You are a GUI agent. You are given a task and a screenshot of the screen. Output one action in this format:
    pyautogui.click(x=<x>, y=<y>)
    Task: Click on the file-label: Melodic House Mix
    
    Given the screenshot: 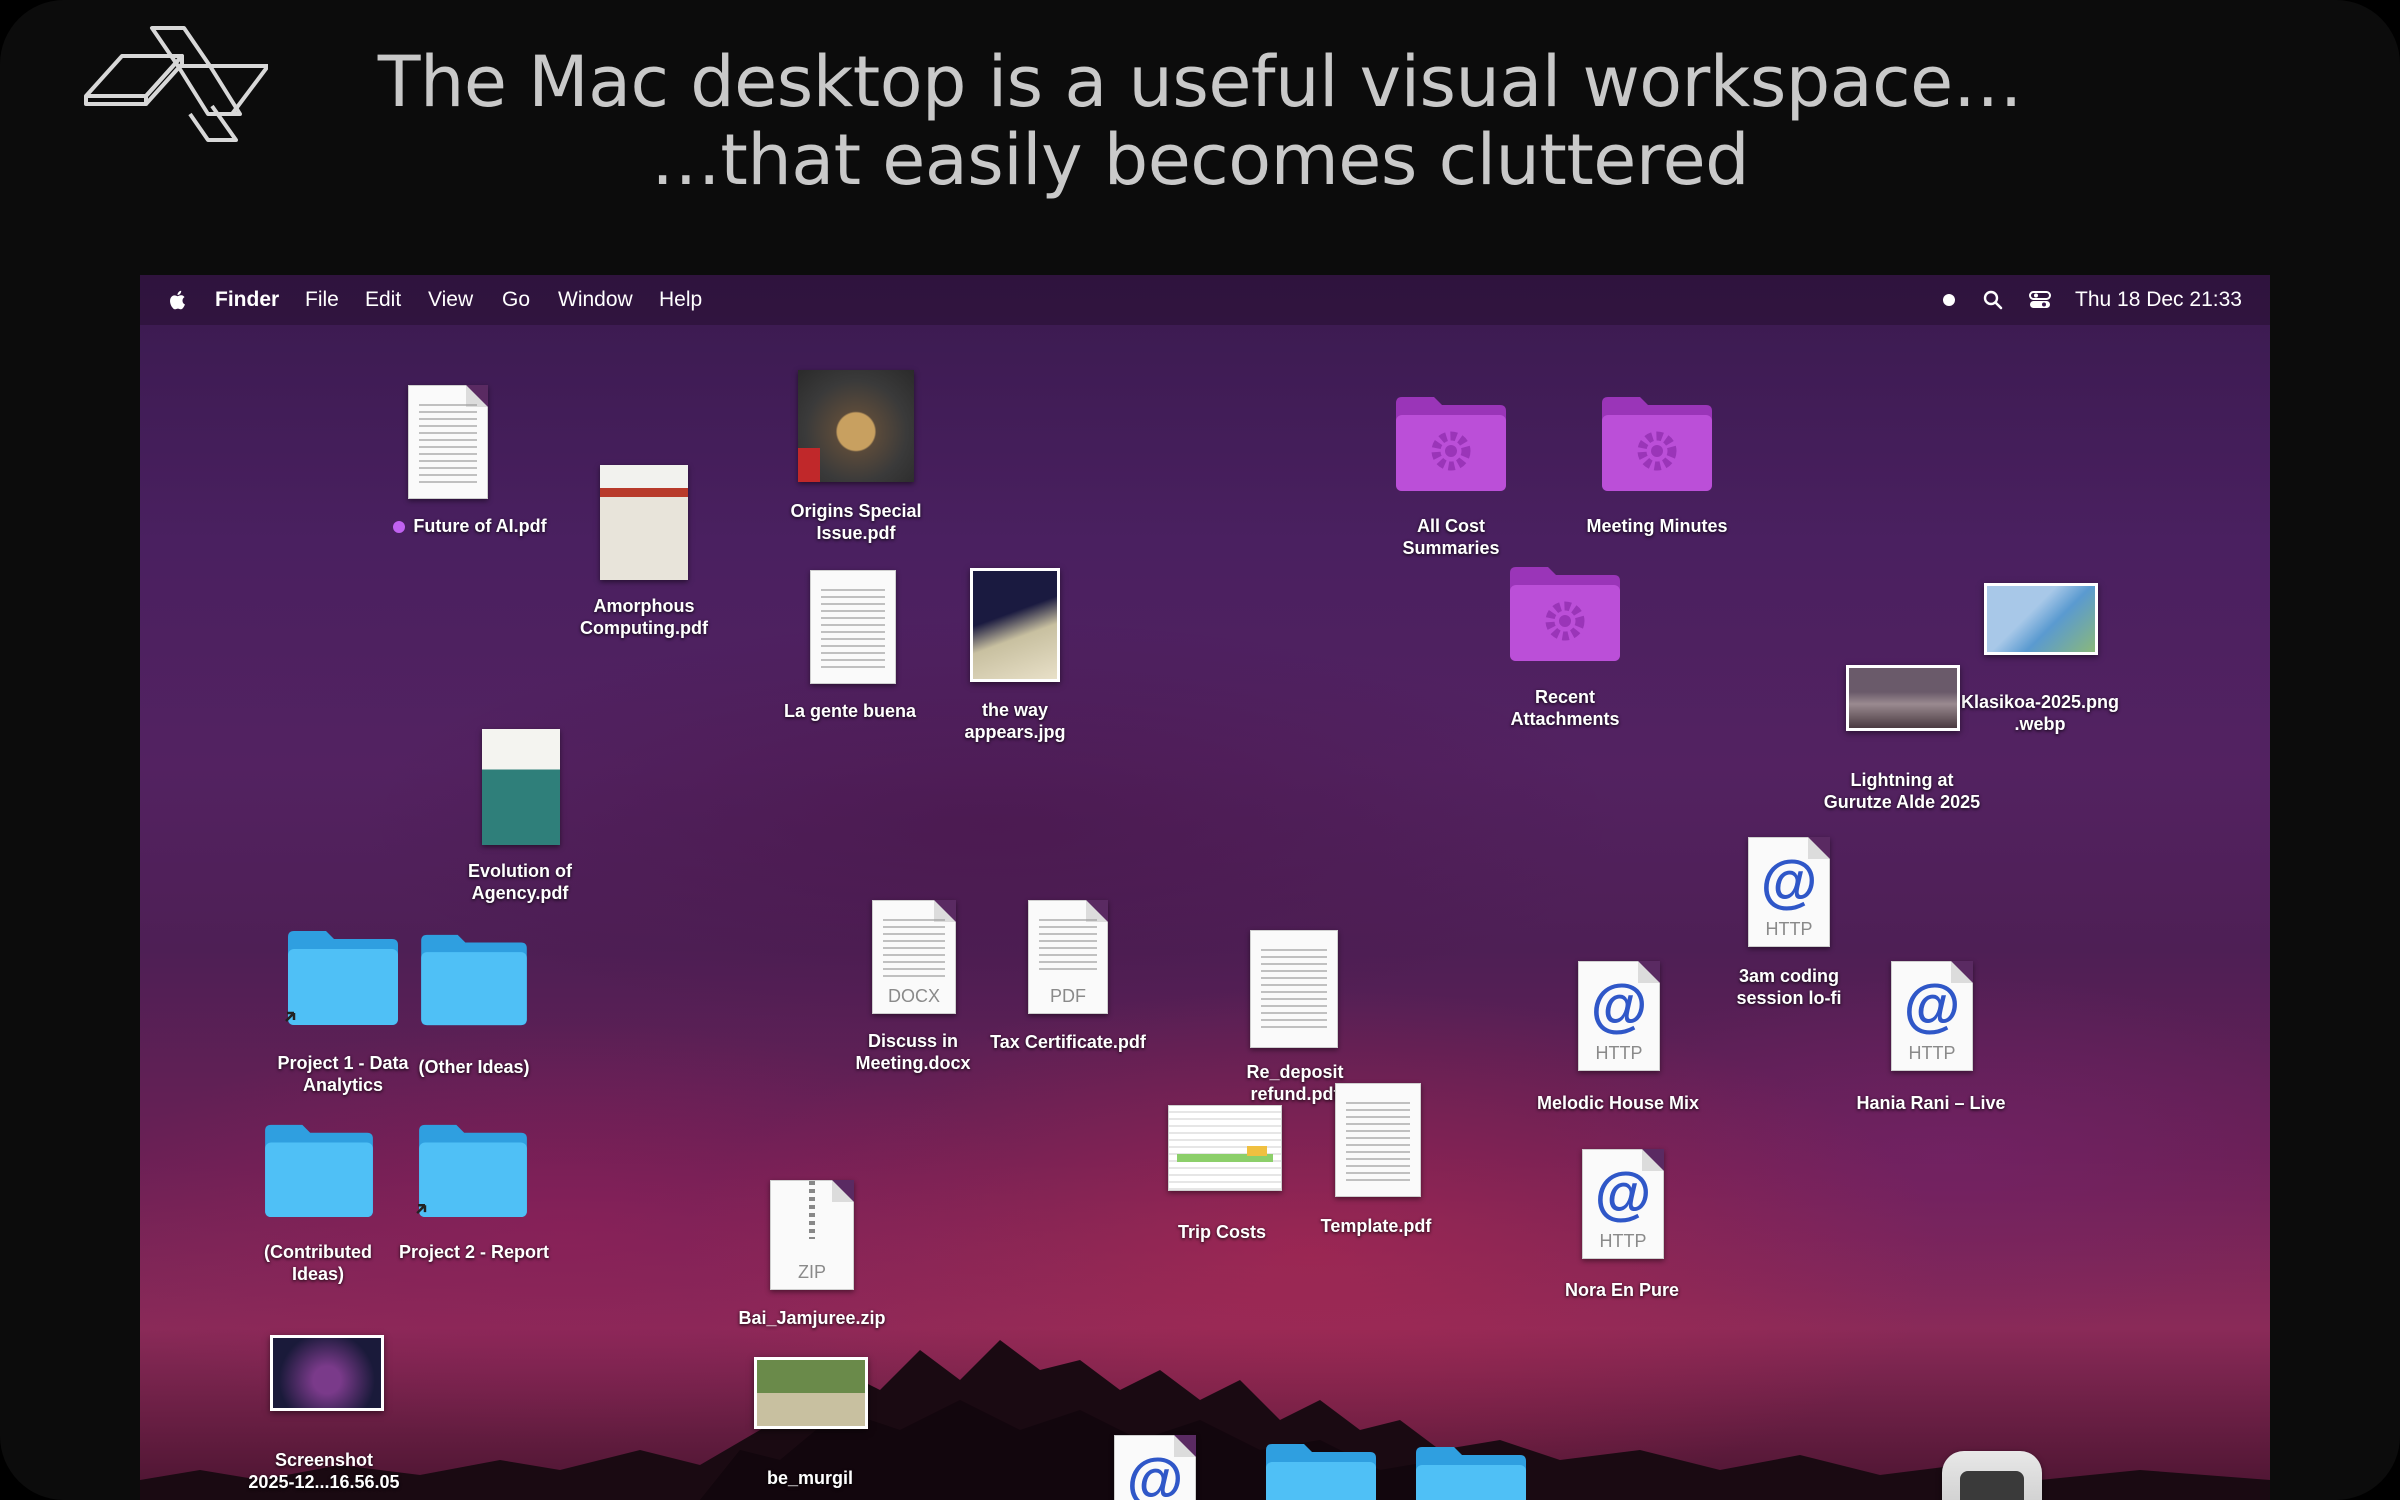 What is the action you would take?
    pyautogui.click(x=1618, y=1103)
    